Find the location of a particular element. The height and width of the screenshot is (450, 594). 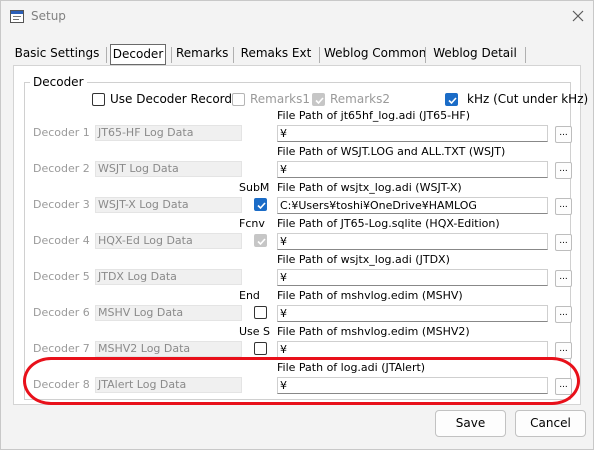

decoder-option-label: Fcnv is located at coordinates (252, 223).